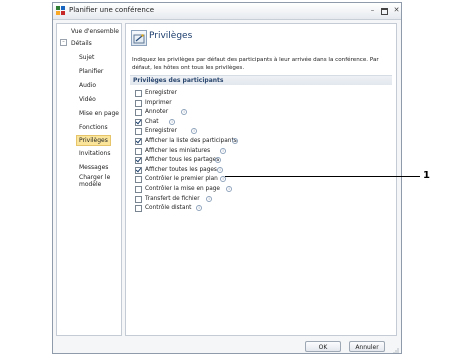 The height and width of the screenshot is (360, 450). I want to click on permission-label: Afficher la liste des participants, so click(191, 141).